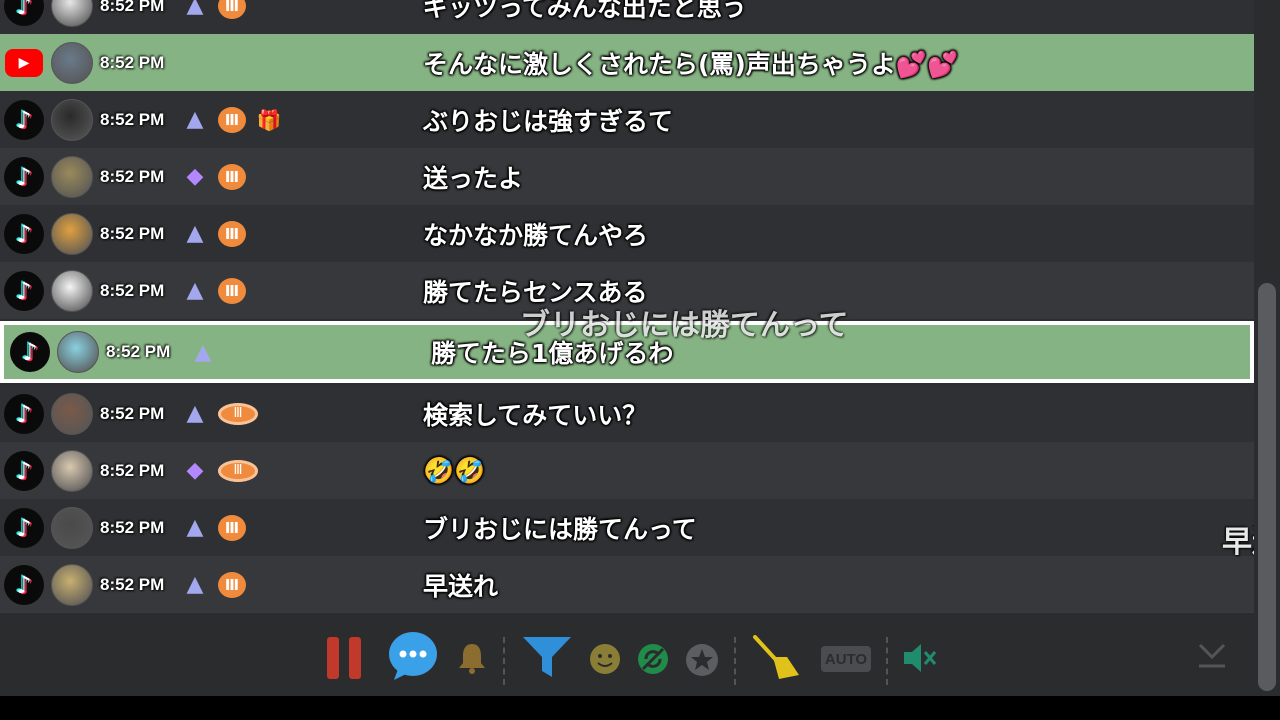 This screenshot has width=1280, height=720. Describe the element at coordinates (560, 529) in the screenshot. I see `message-text: ブリおじには勝てんって` at that location.